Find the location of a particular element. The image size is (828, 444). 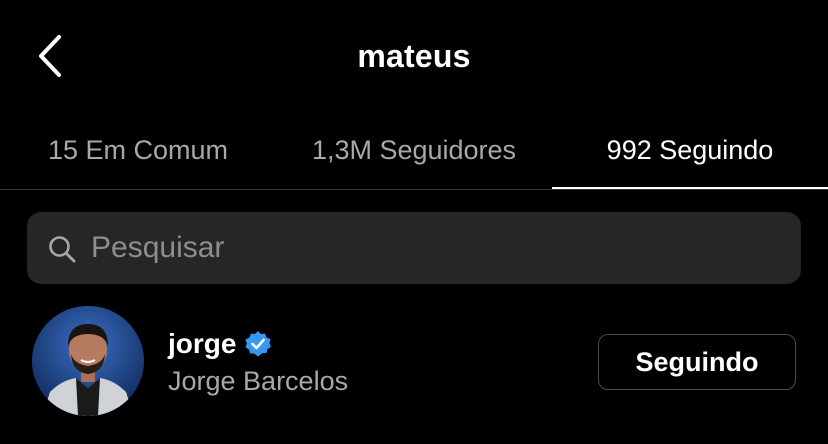

username-line: jorge is located at coordinates (220, 344).